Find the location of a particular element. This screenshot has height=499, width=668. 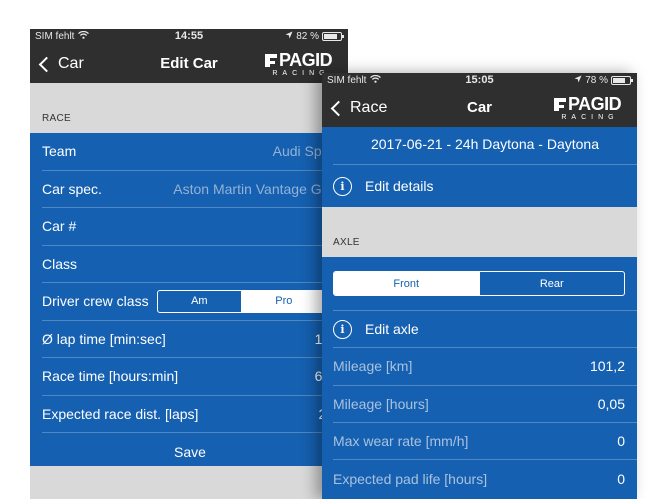

max-wear-rate-label: Max wear rate [mm/h] is located at coordinates (401, 441).